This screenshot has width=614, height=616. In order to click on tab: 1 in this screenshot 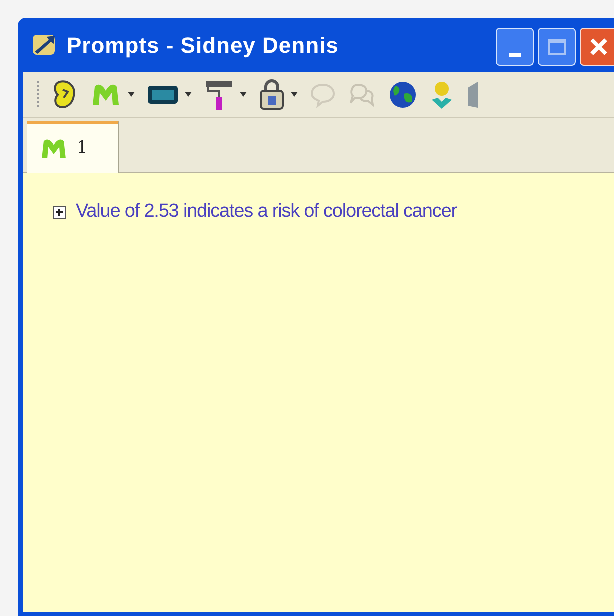, I will do `click(73, 147)`.